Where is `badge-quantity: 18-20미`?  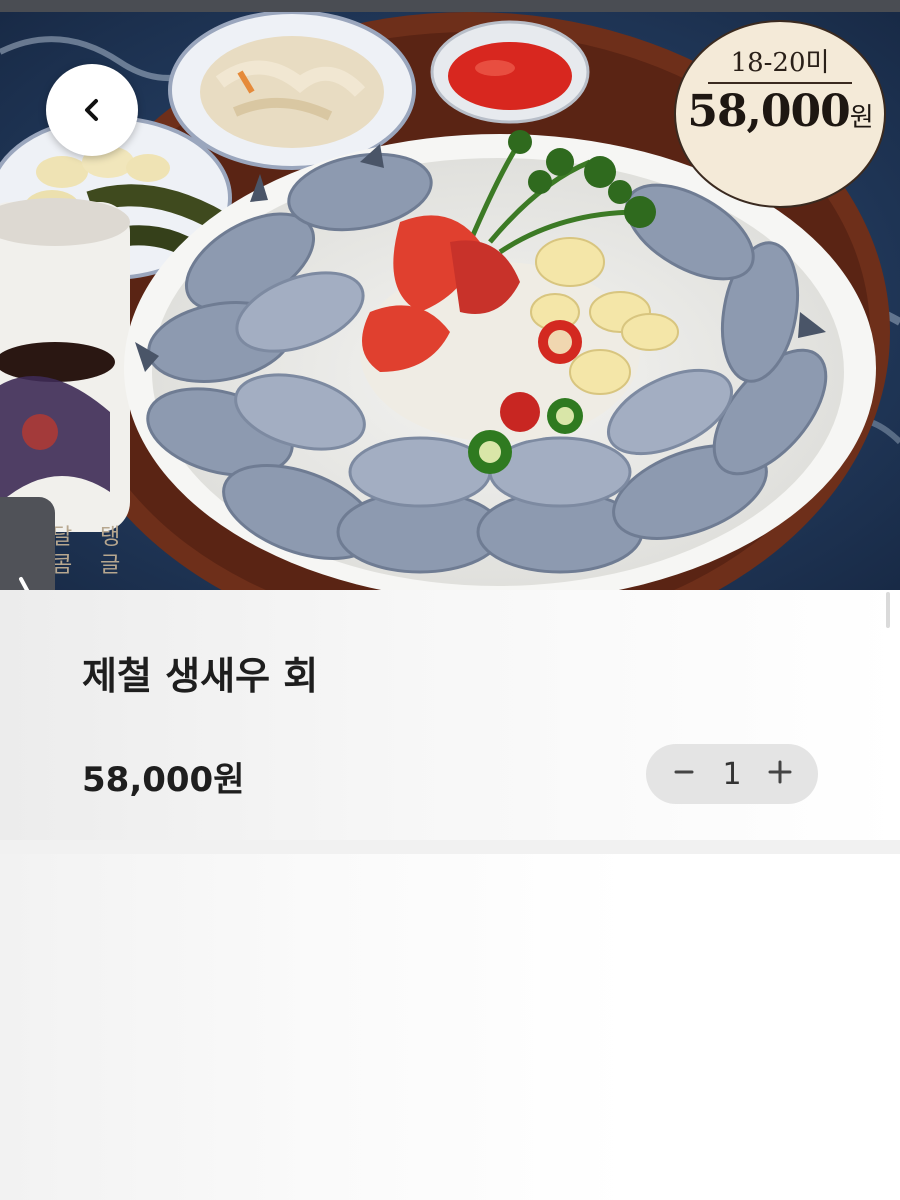 badge-quantity: 18-20미 is located at coordinates (780, 63).